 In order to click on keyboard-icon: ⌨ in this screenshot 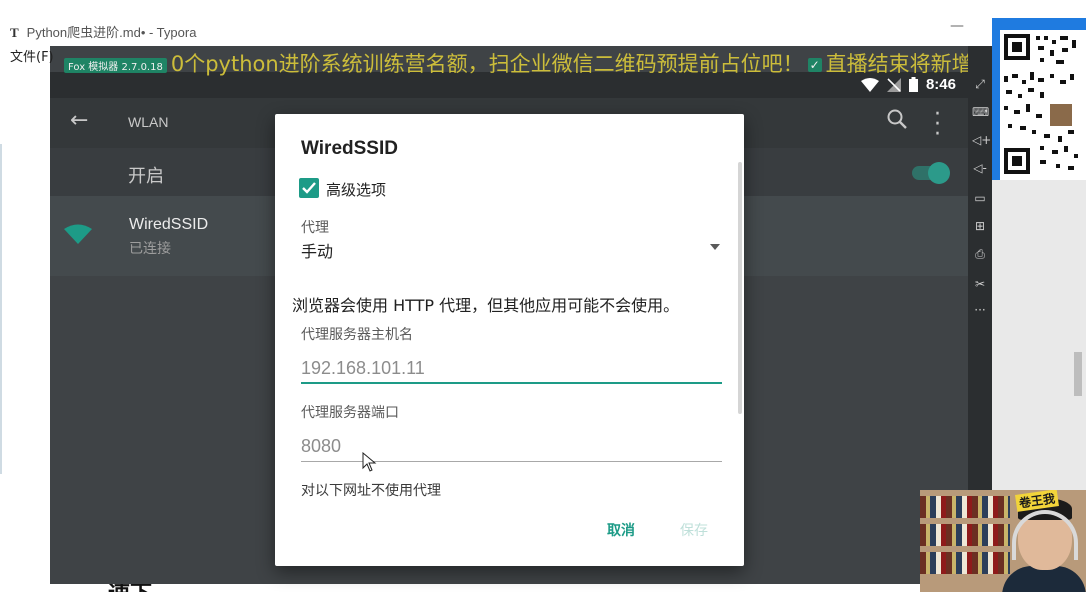, I will do `click(980, 112)`.